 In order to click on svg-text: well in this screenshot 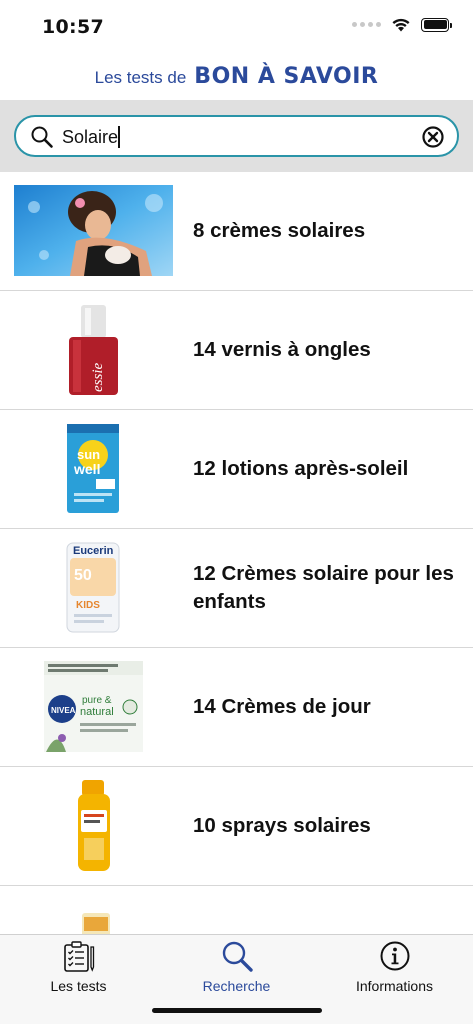, I will do `click(86, 469)`.